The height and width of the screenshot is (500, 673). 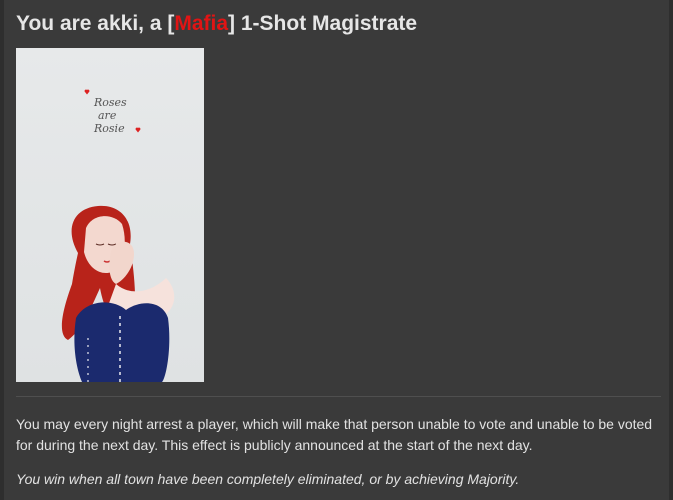 I want to click on image-text-line2: are, so click(x=107, y=115).